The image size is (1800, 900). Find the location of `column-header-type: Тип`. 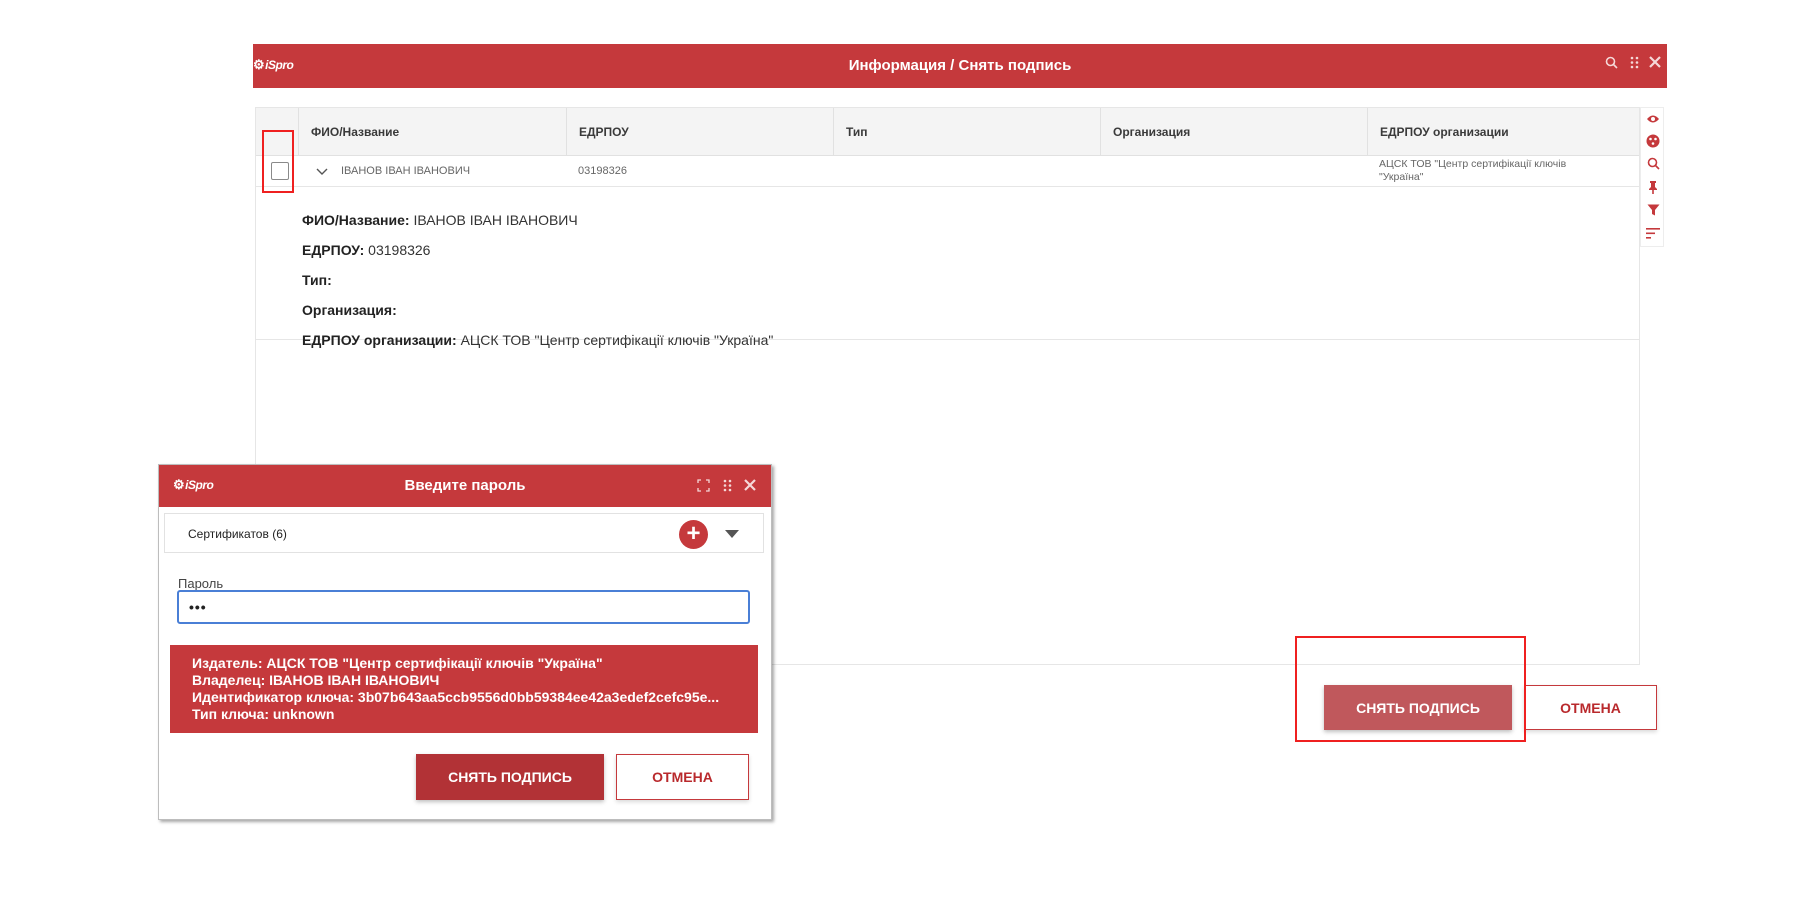

column-header-type: Тип is located at coordinates (966, 132).